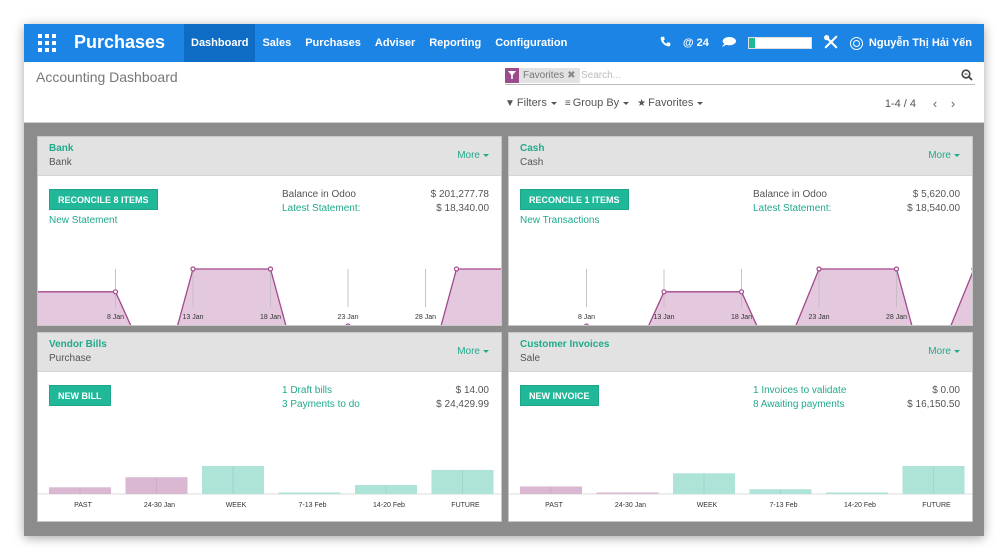 Image resolution: width=1008 pixels, height=560 pixels. What do you see at coordinates (946, 390) in the screenshot?
I see `invoices-to-validate-value: $ 0.00` at bounding box center [946, 390].